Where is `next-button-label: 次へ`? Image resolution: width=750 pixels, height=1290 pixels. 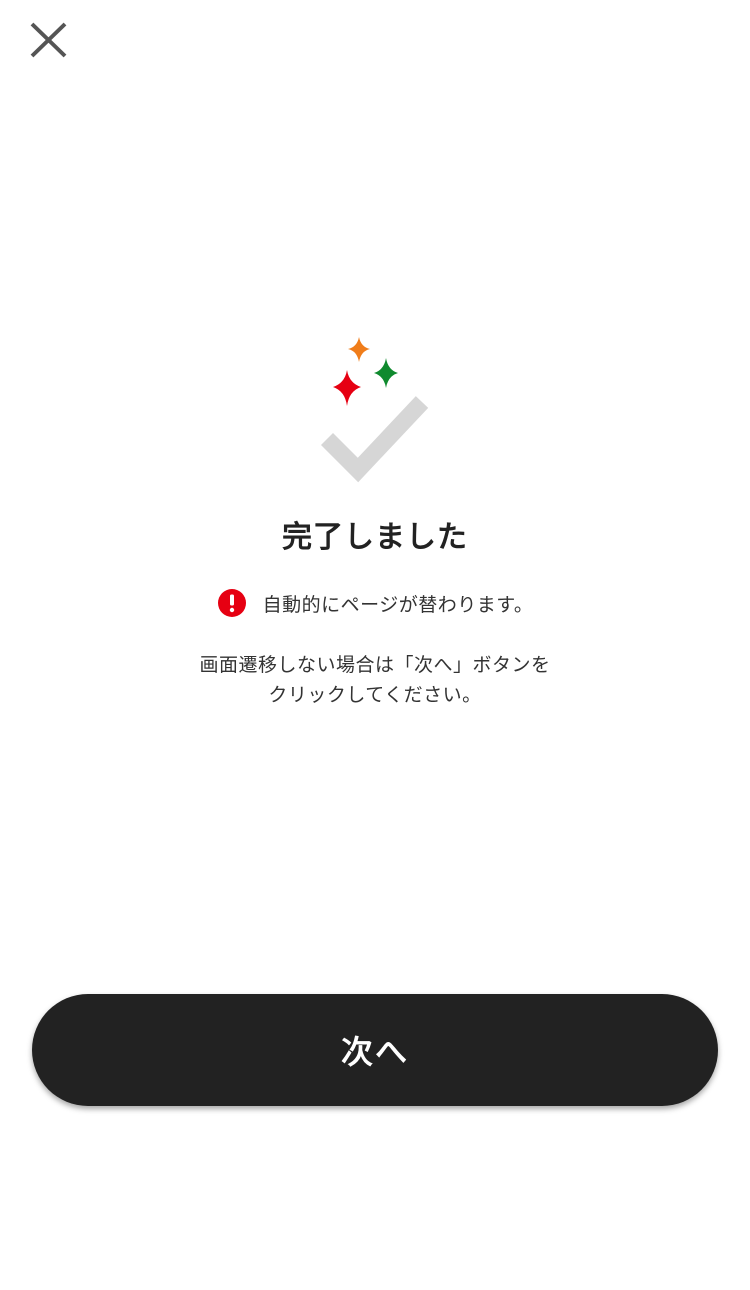
next-button-label: 次へ is located at coordinates (374, 1052).